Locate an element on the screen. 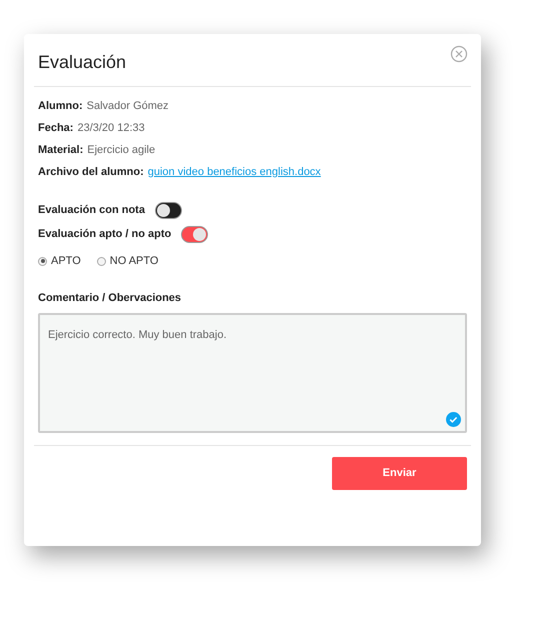  file-link: guion video beneficios english.docx is located at coordinates (234, 172).